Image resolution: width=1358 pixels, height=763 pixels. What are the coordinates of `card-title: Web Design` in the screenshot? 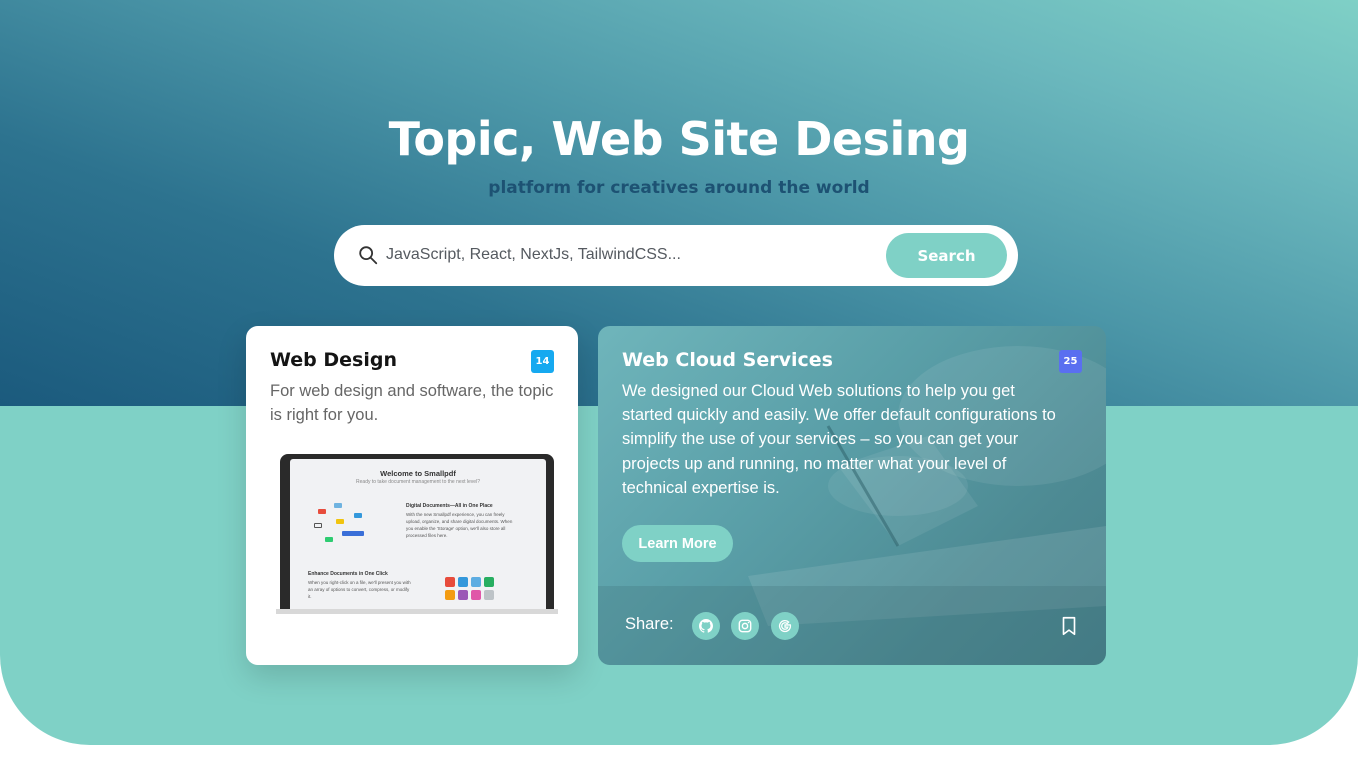 It's located at (333, 360).